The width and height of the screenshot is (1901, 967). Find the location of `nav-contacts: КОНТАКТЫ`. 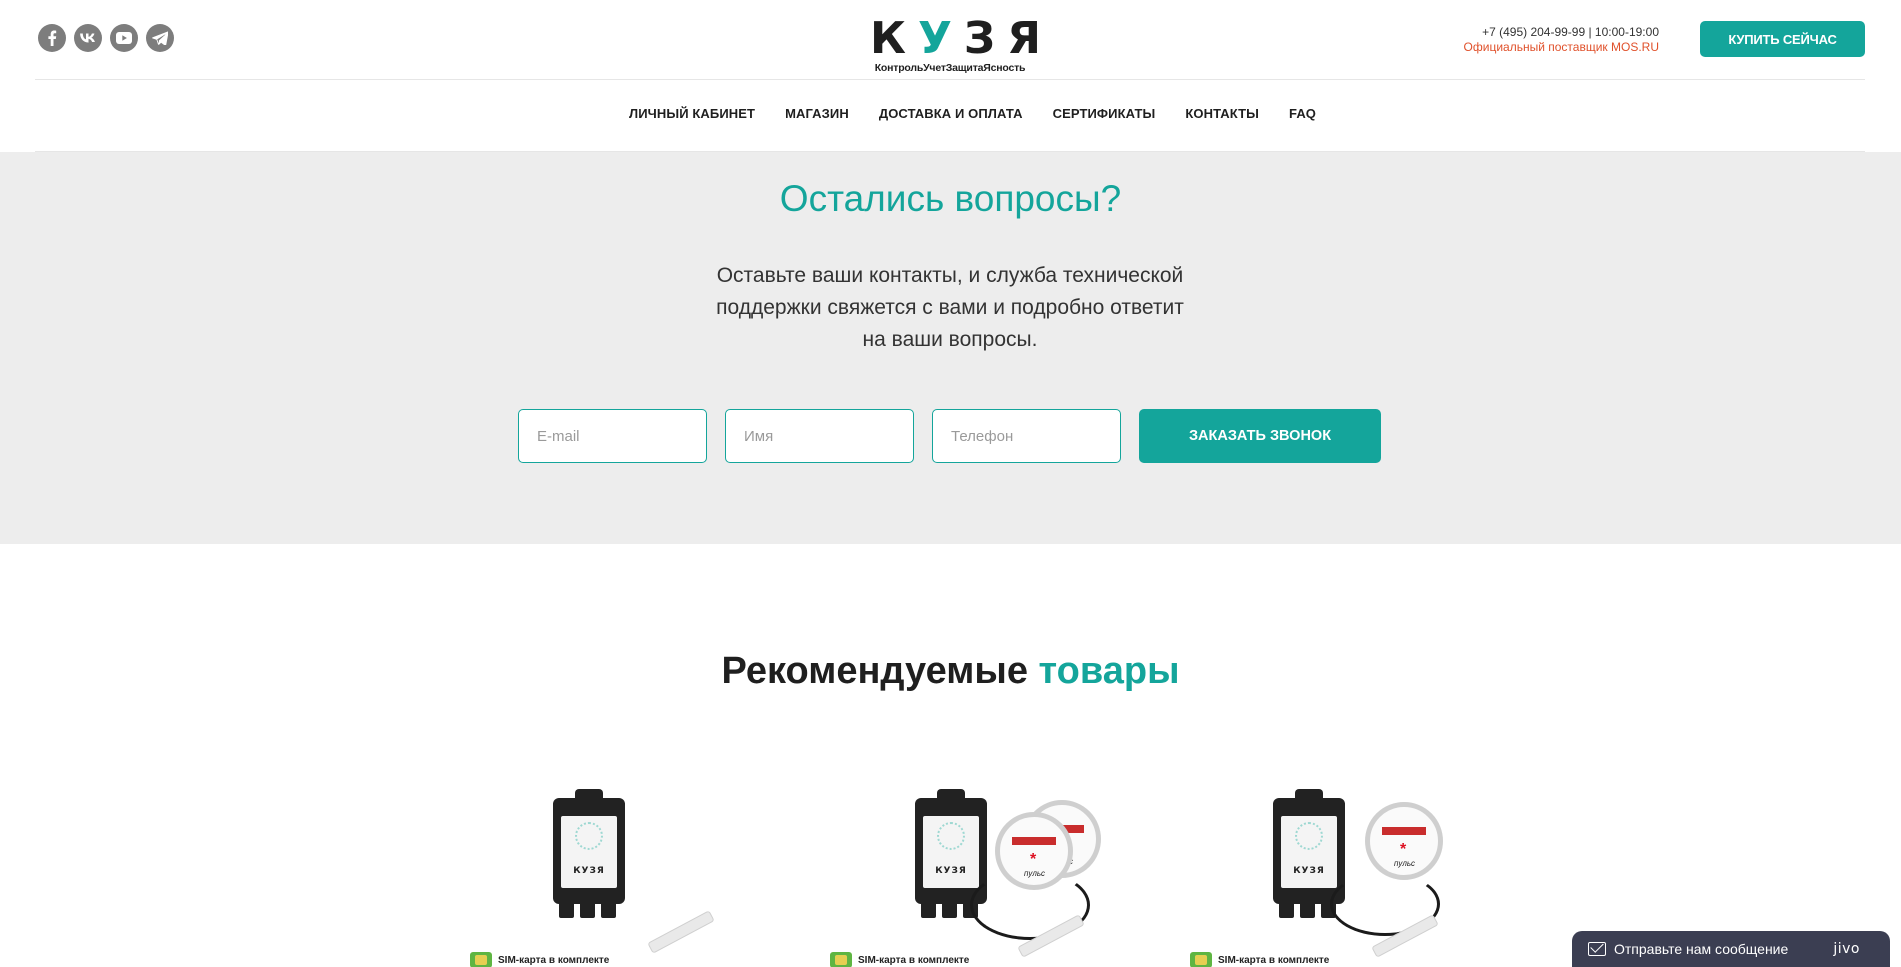

nav-contacts: КОНТАКТЫ is located at coordinates (1222, 113).